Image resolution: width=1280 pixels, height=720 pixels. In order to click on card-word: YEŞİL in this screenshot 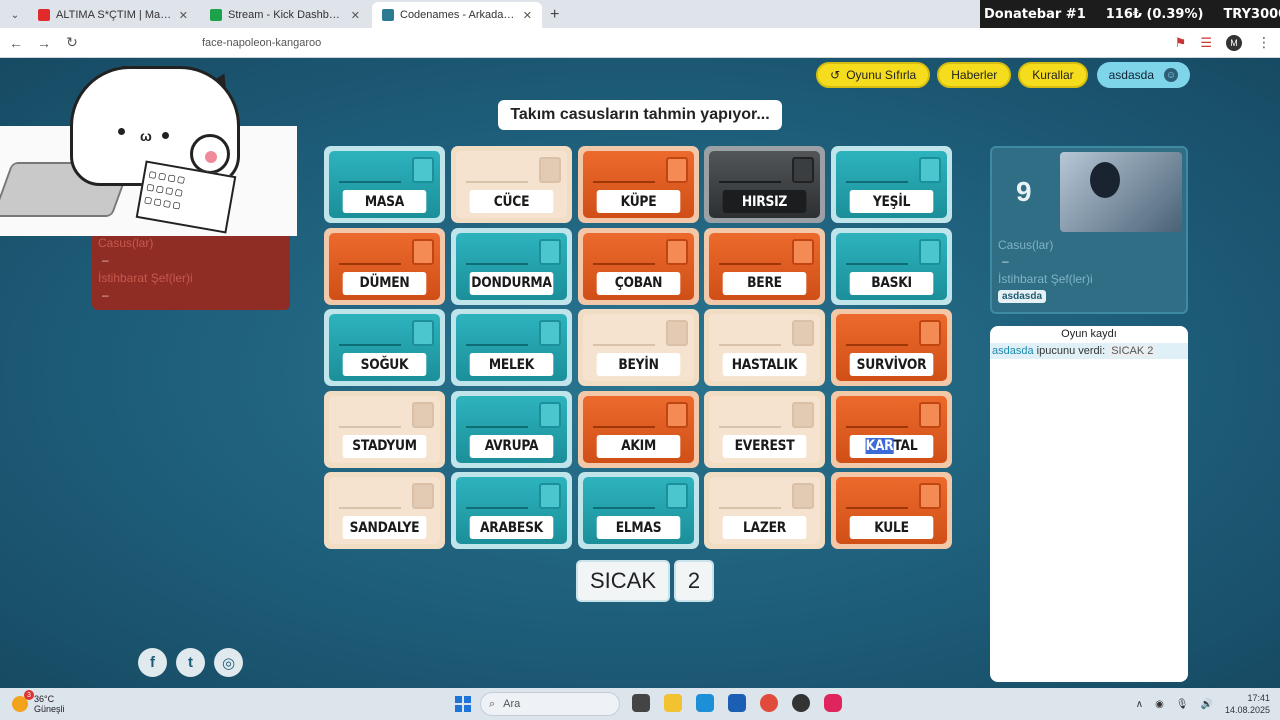, I will do `click(891, 201)`.